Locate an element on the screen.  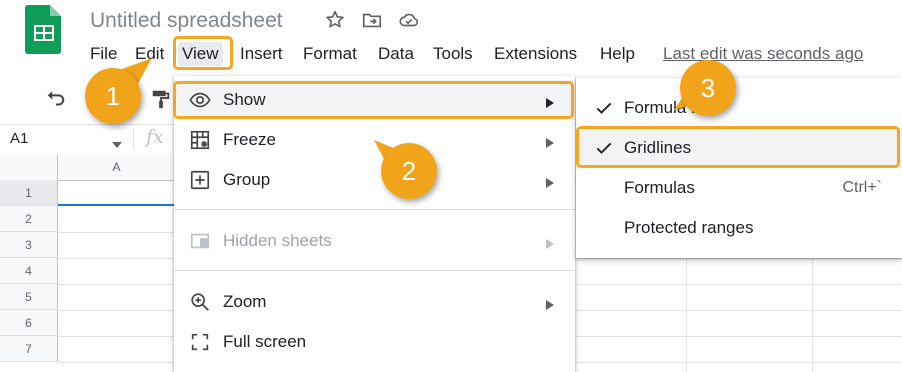
show-protected-ranges-label: Protected ranges is located at coordinates (689, 227).